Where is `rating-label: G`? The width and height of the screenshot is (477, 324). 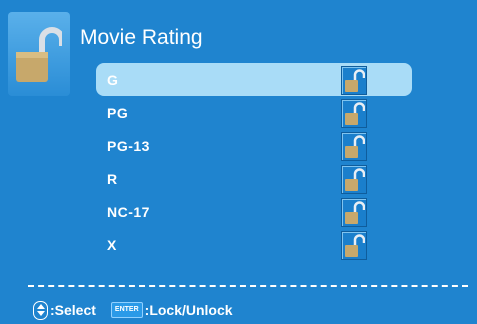
rating-label: G is located at coordinates (113, 80).